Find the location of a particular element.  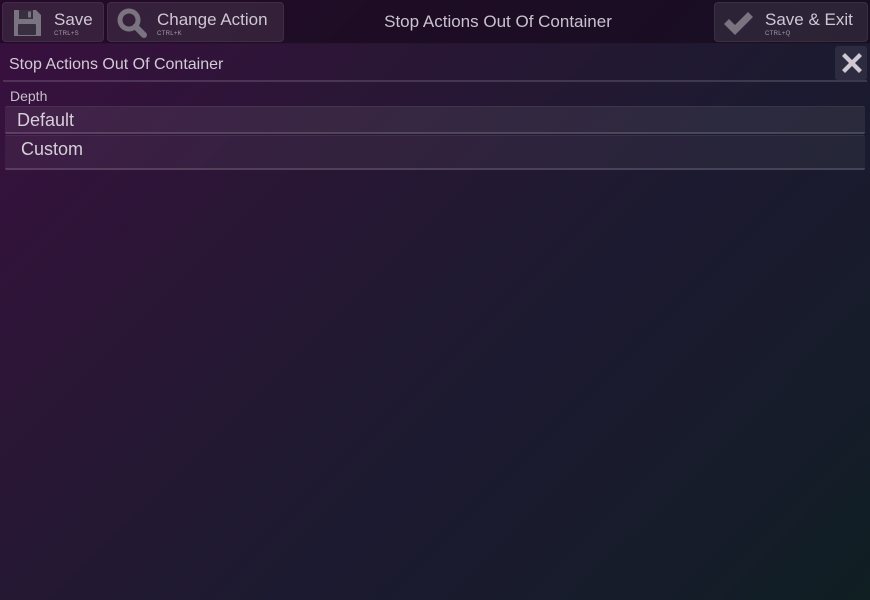

option-custom: Custom is located at coordinates (435, 152).